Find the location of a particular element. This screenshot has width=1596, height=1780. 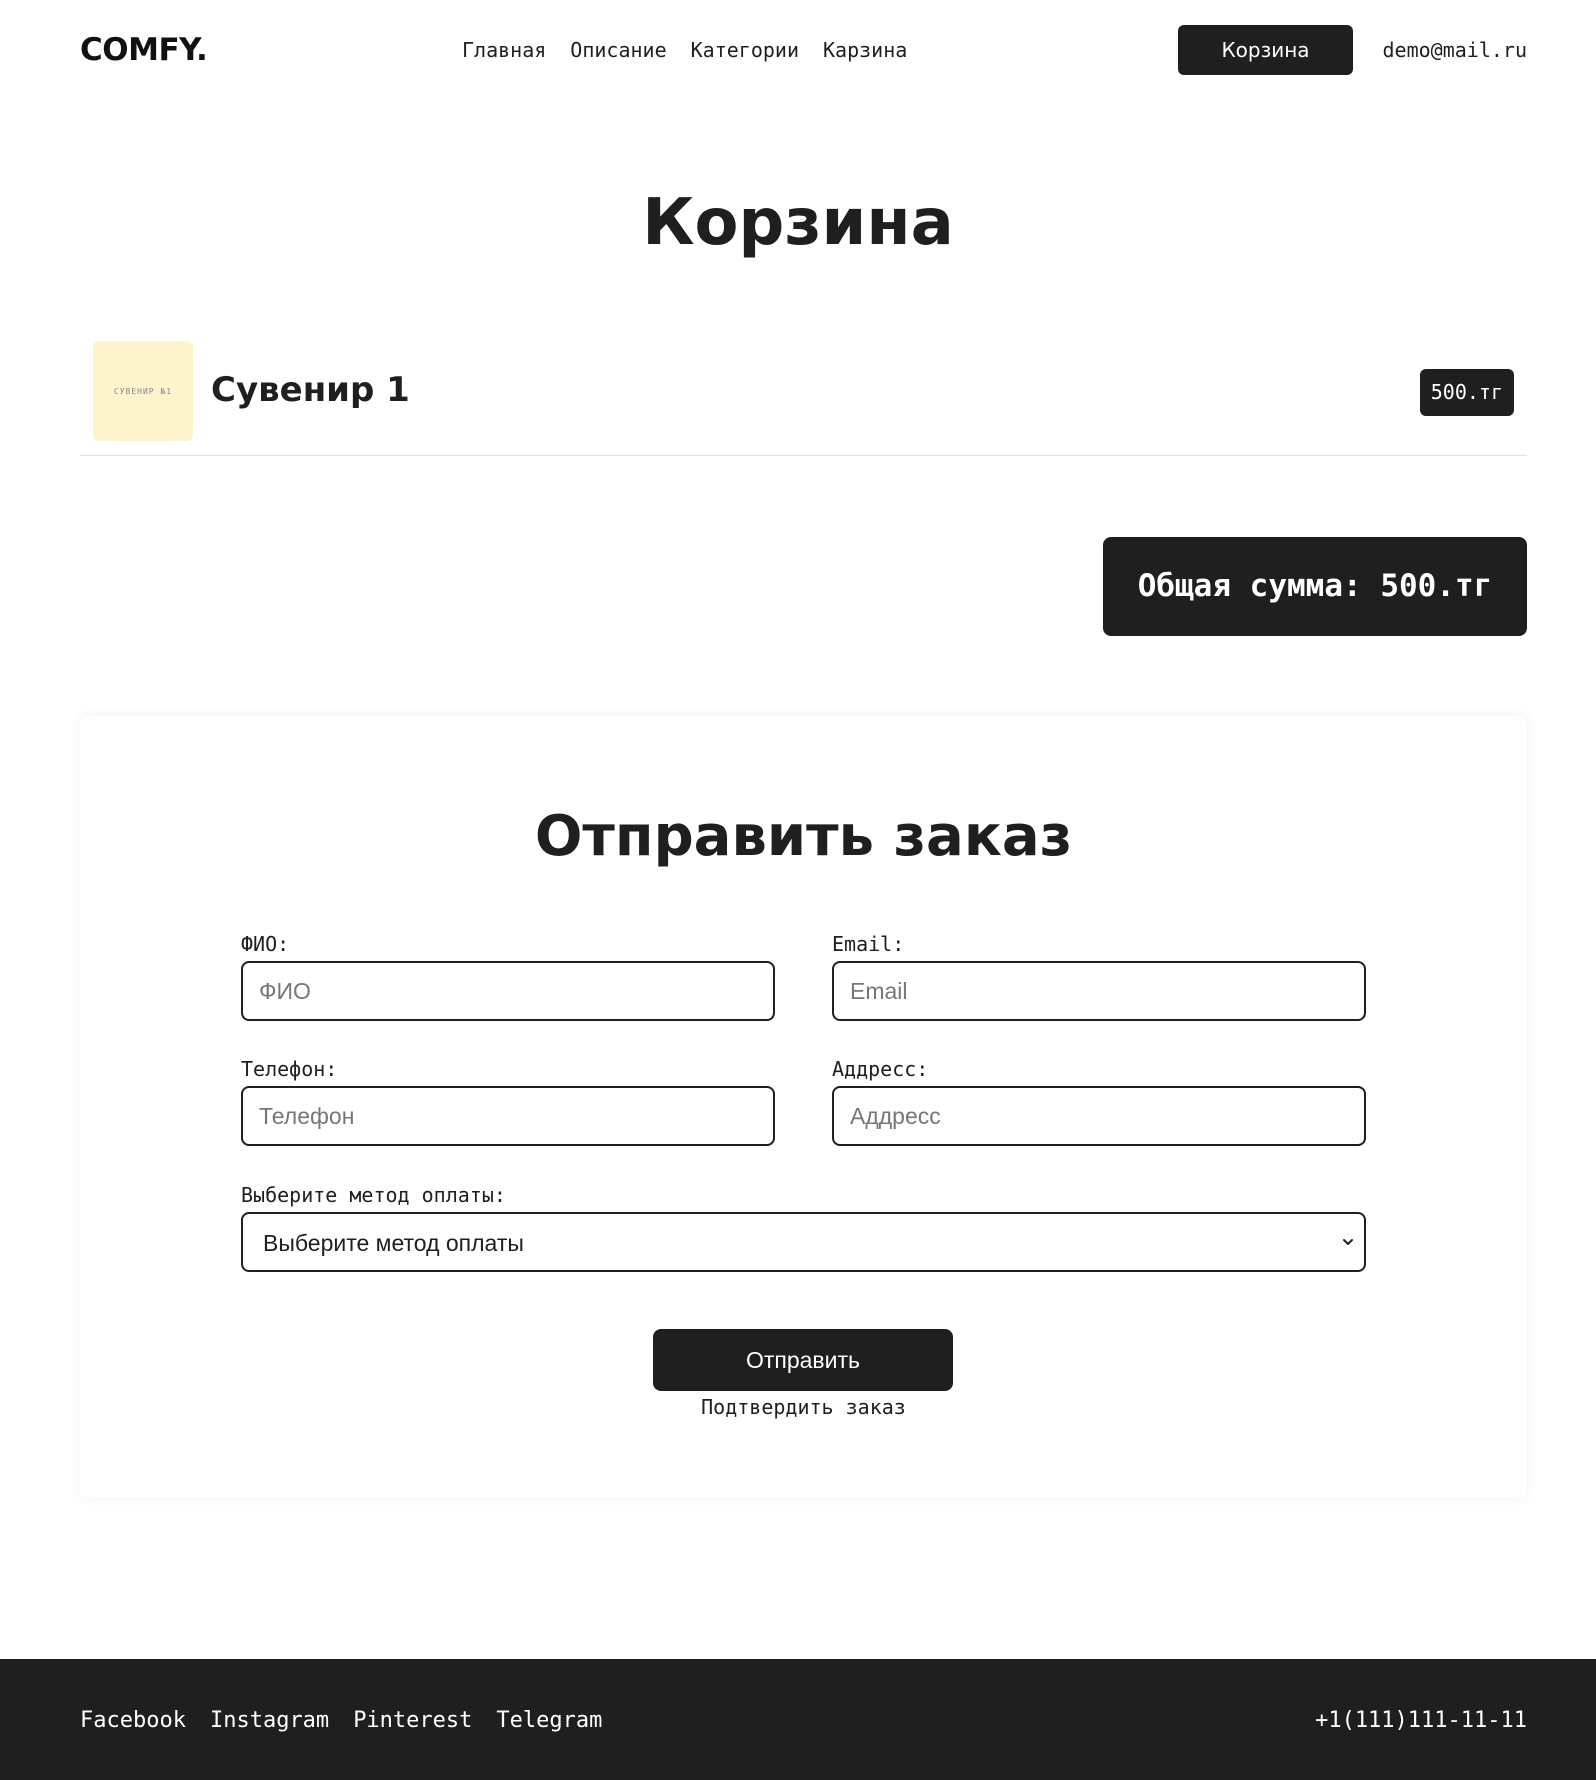

footer-phone: +1(111)111-11-11 is located at coordinates (1421, 1720).